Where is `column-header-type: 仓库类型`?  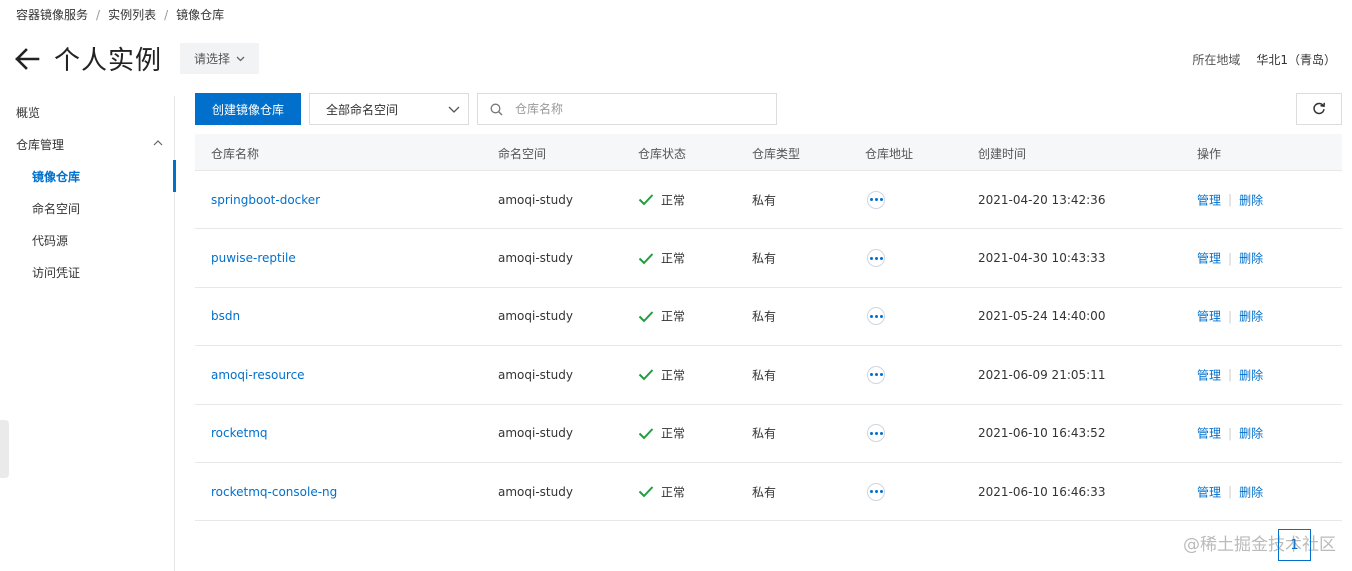 column-header-type: 仓库类型 is located at coordinates (776, 154).